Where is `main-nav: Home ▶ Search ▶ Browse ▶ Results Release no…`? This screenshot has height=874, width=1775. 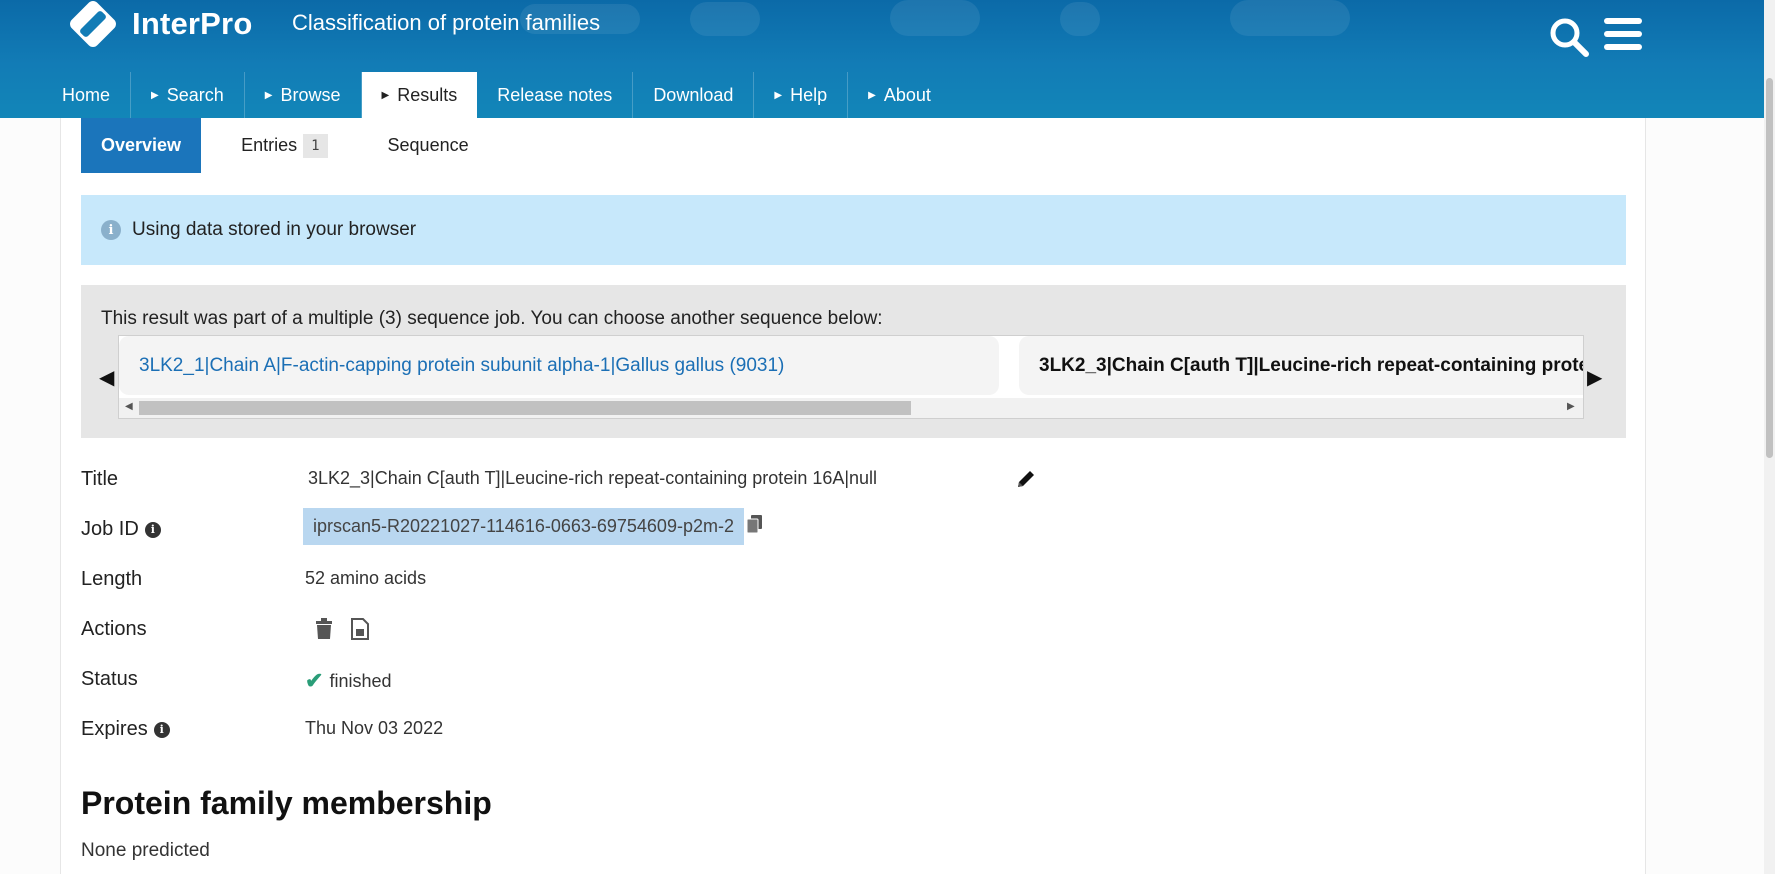
main-nav: Home ▶ Search ▶ Browse ▶ Results Release no… is located at coordinates (496, 95).